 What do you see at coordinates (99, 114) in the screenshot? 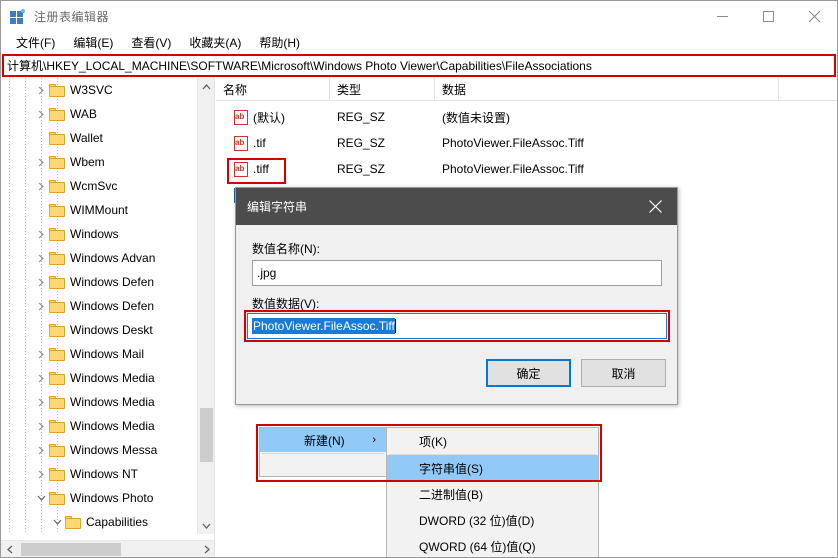
I see `tree-node: WAB` at bounding box center [99, 114].